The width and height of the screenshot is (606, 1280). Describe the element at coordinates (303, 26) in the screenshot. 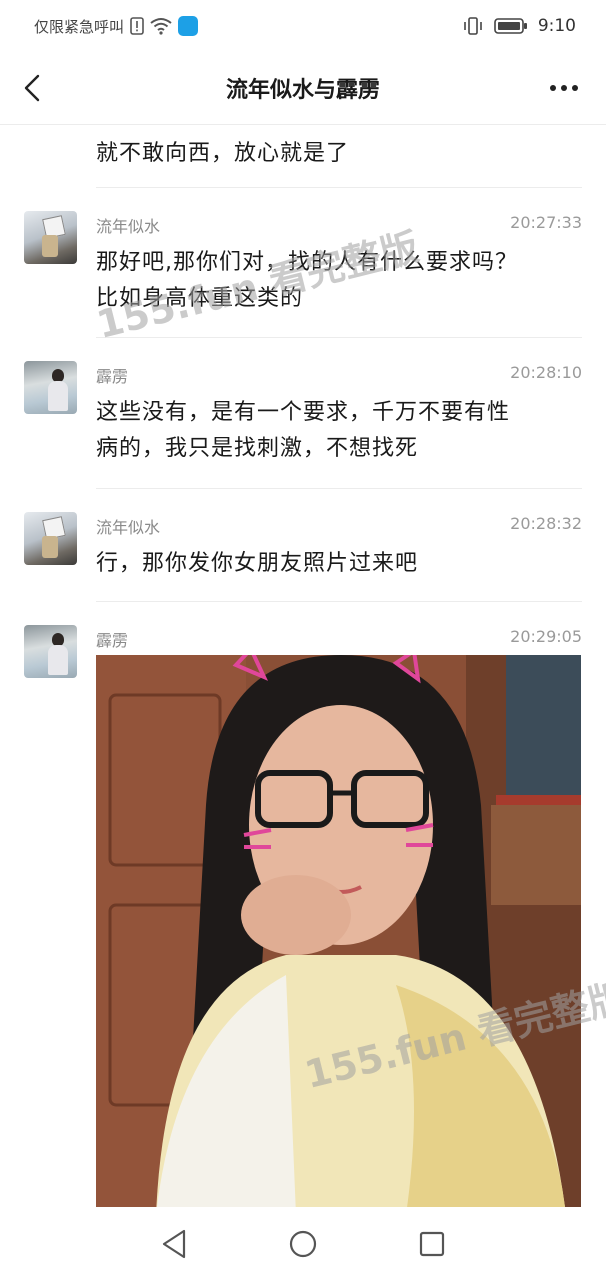

I see `status-bar: 仅限紧急呼叫 9:10` at that location.